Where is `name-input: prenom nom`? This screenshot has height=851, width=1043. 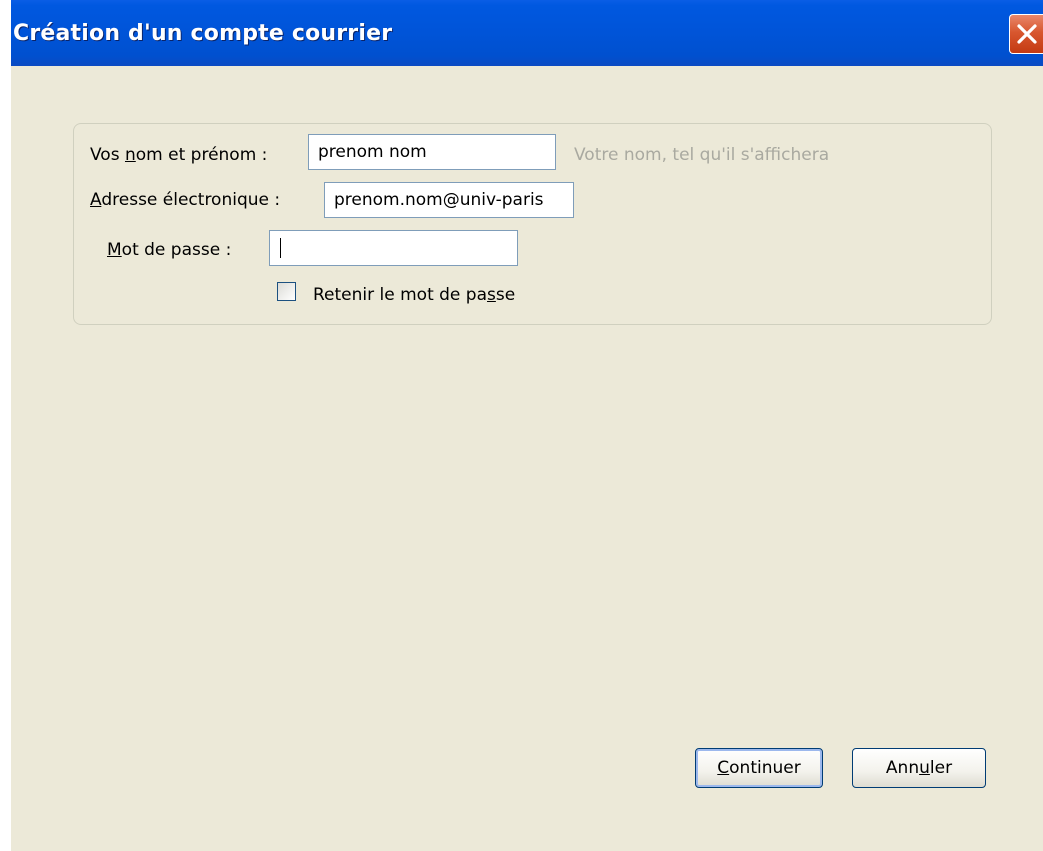 name-input: prenom nom is located at coordinates (432, 152).